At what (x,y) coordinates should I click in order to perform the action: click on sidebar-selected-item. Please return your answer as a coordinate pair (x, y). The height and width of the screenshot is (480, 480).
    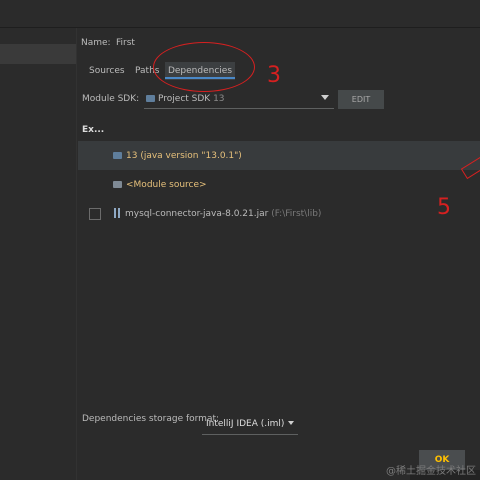
    Looking at the image, I should click on (38, 54).